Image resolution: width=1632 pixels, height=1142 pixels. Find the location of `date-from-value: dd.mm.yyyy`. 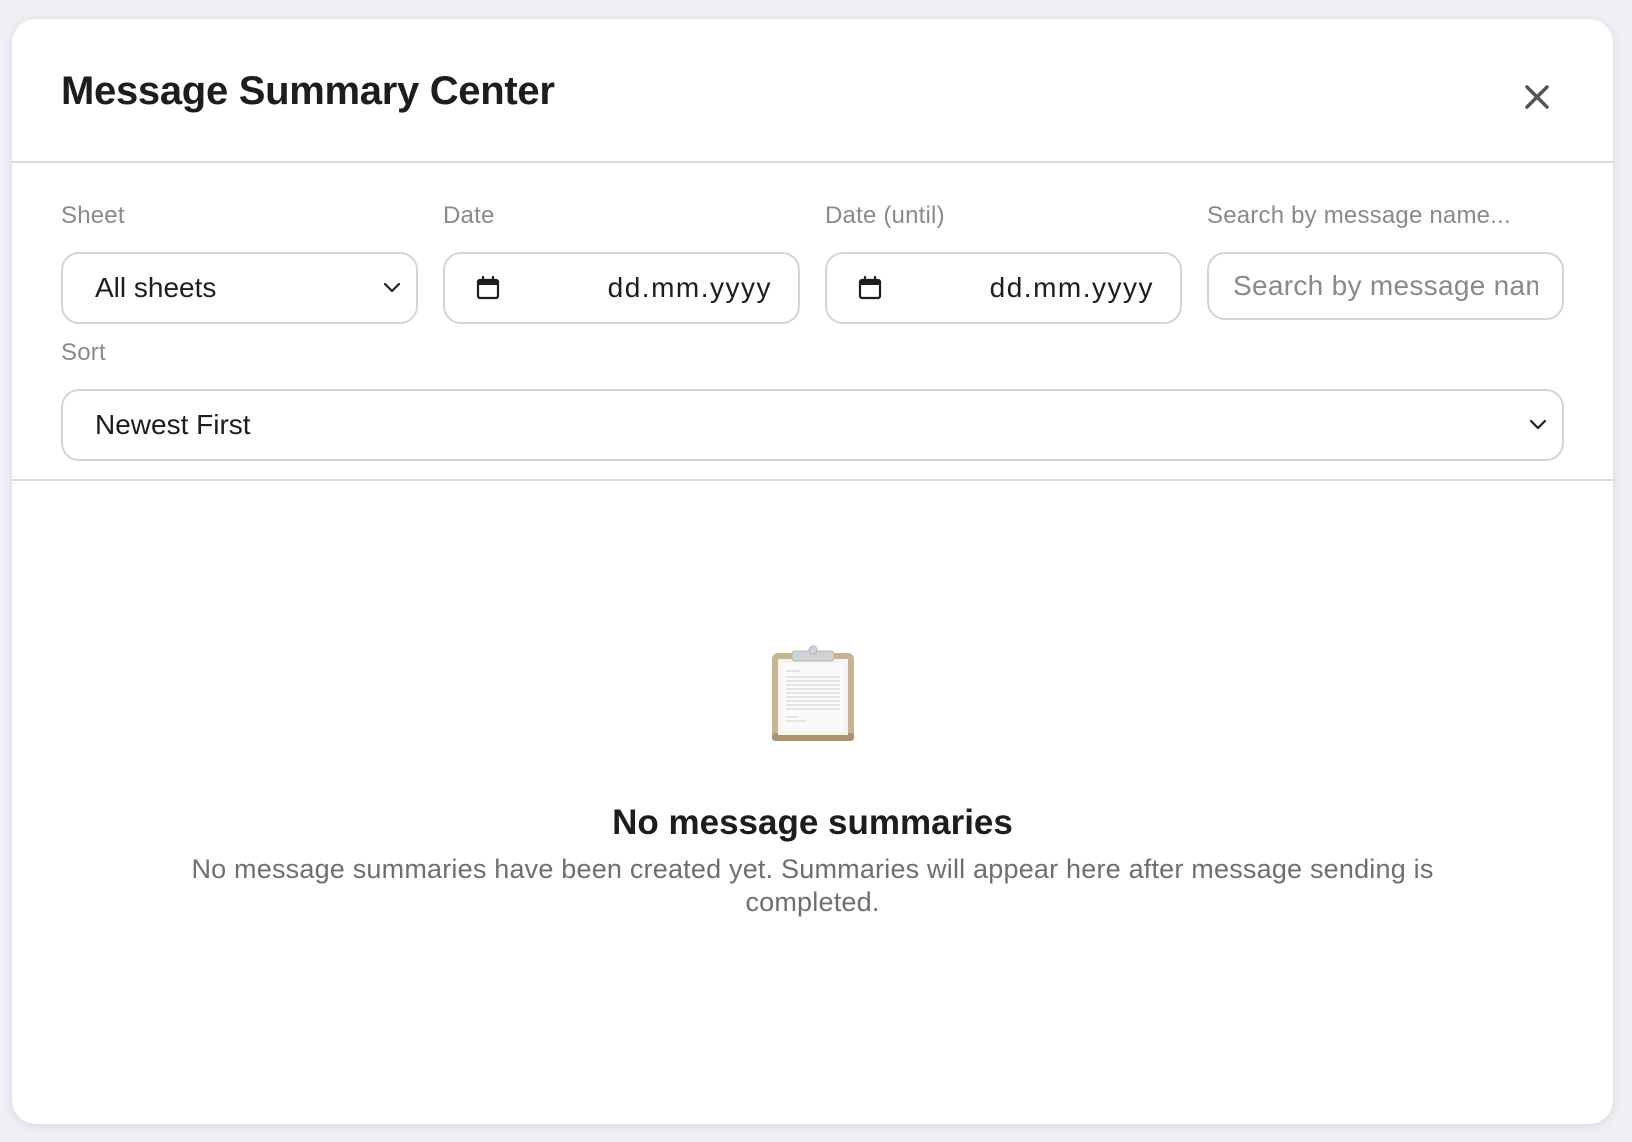

date-from-value: dd.mm.yyyy is located at coordinates (689, 287).